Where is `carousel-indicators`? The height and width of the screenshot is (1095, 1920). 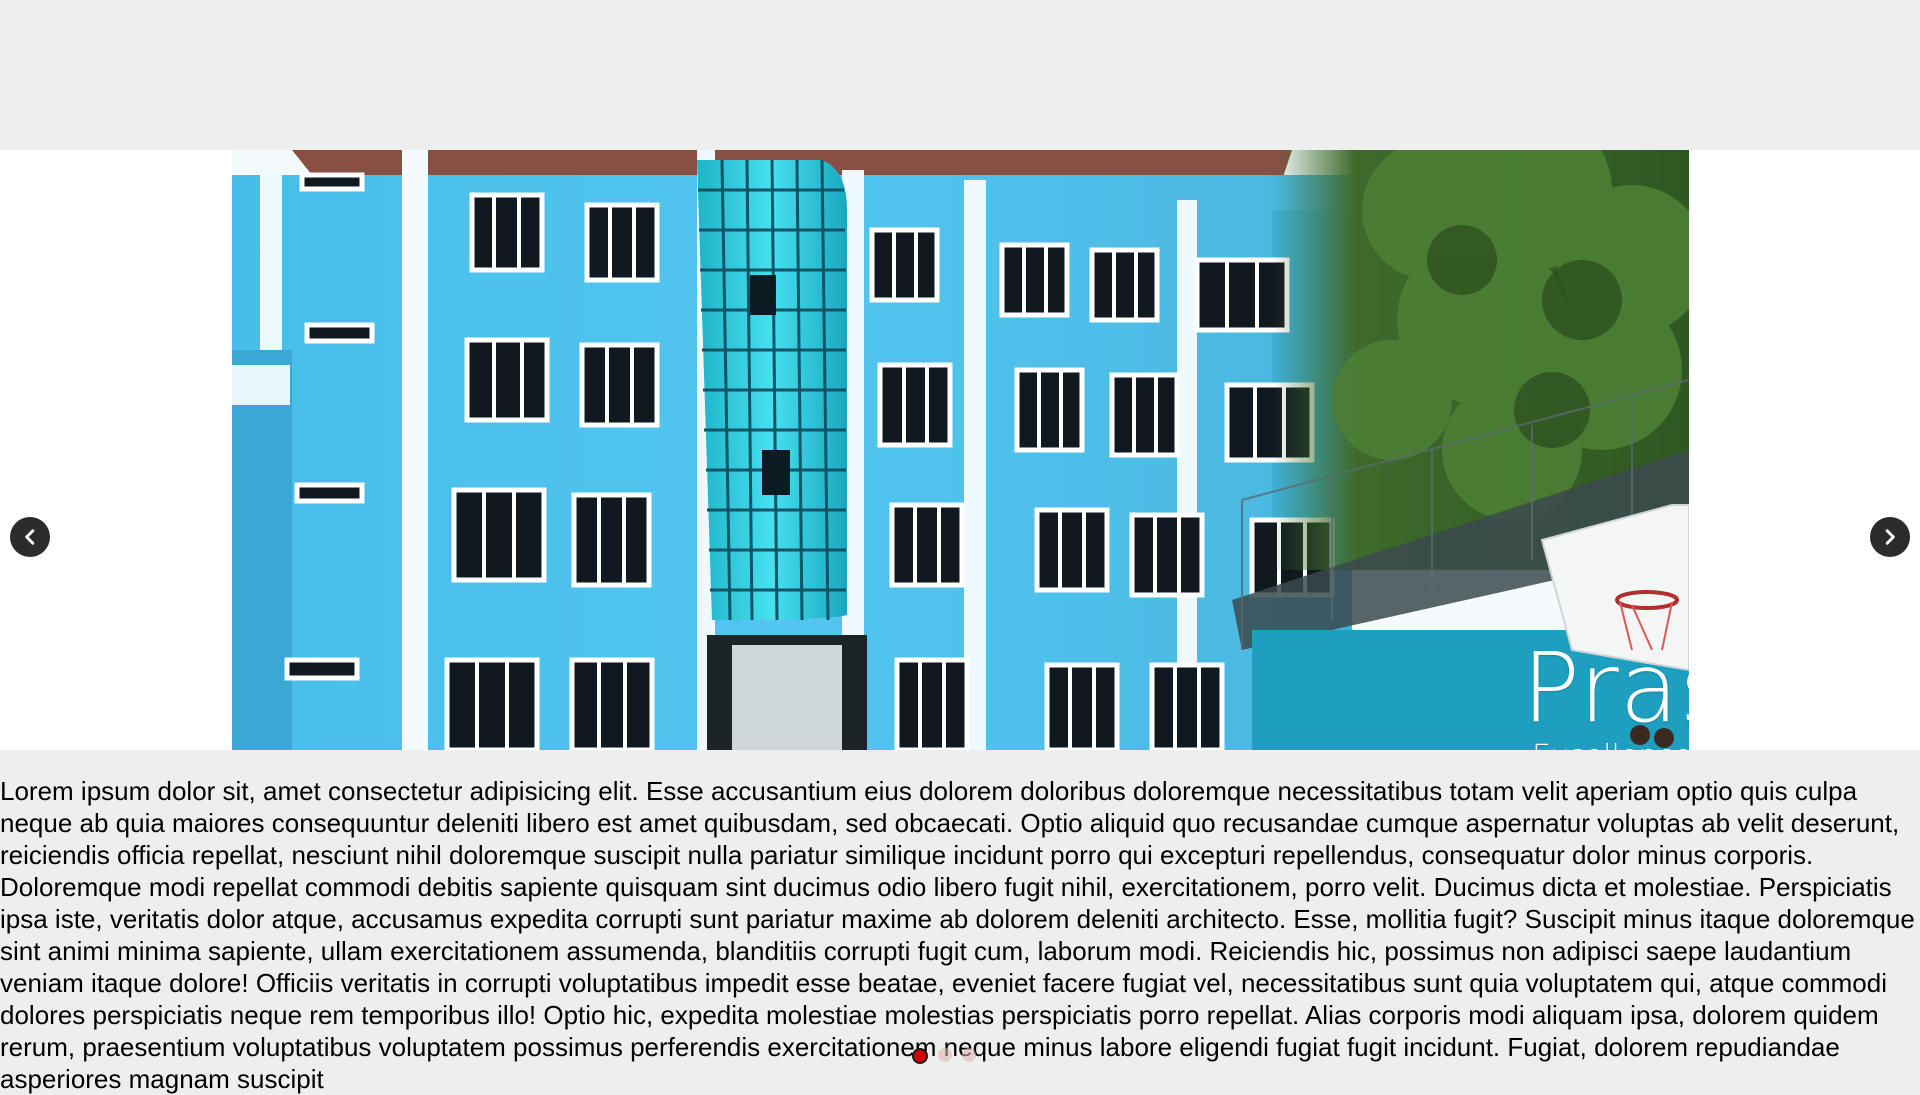 carousel-indicators is located at coordinates (944, 1056).